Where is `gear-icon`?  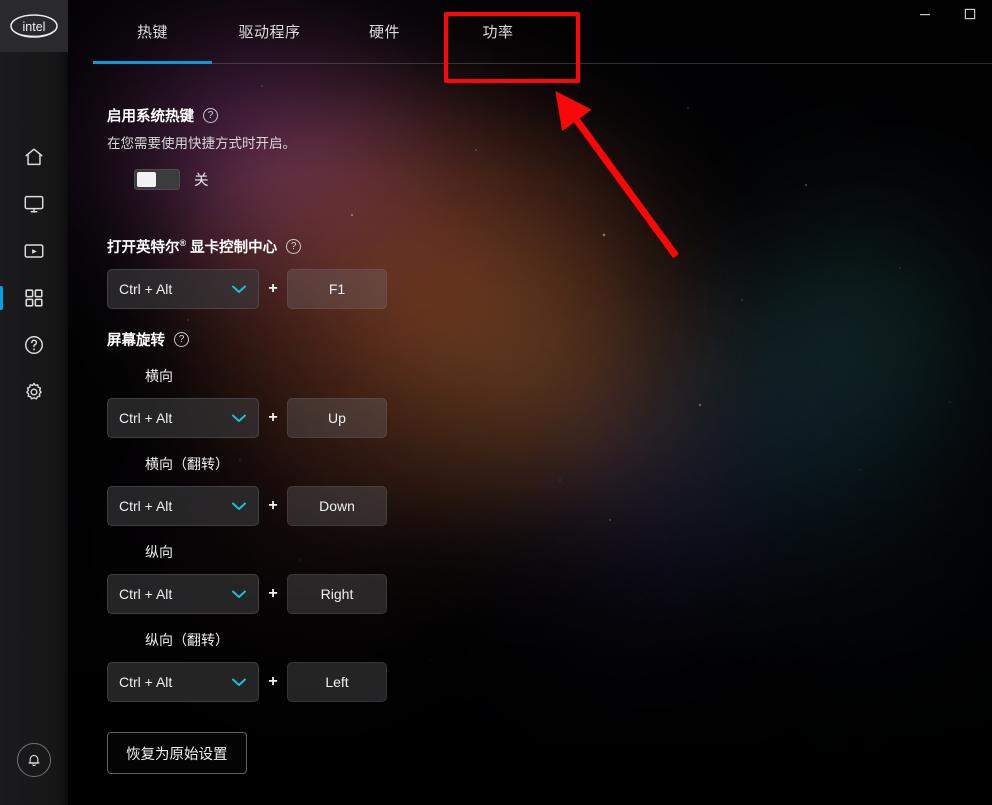 gear-icon is located at coordinates (34, 391).